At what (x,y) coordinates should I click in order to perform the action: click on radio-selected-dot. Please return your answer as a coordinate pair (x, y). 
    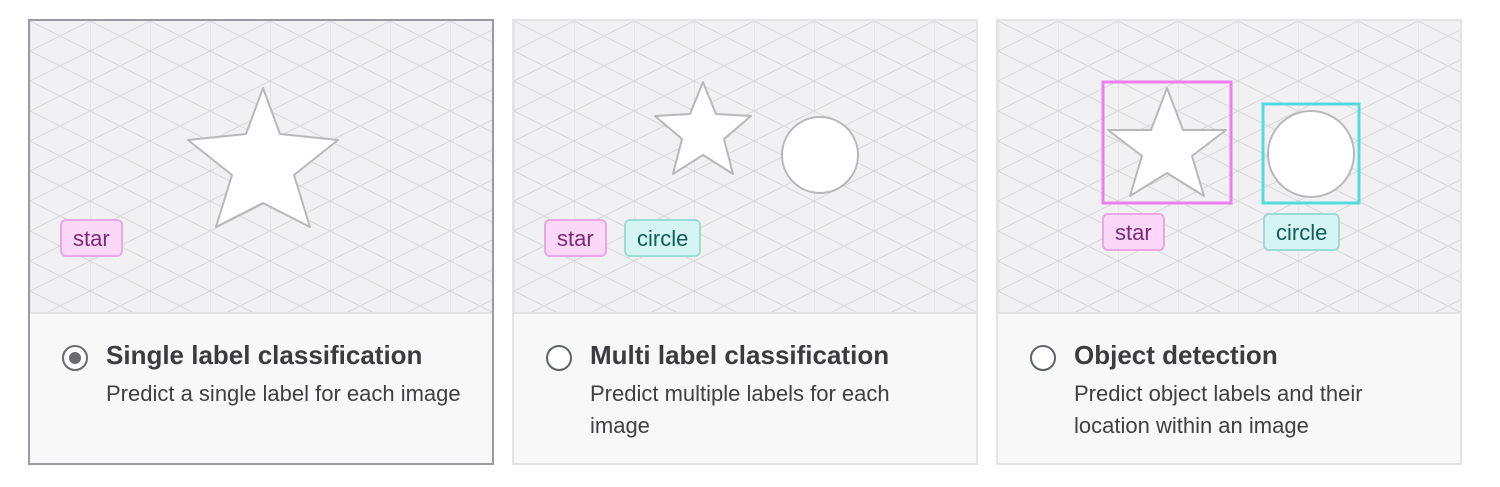
    Looking at the image, I should click on (75, 358).